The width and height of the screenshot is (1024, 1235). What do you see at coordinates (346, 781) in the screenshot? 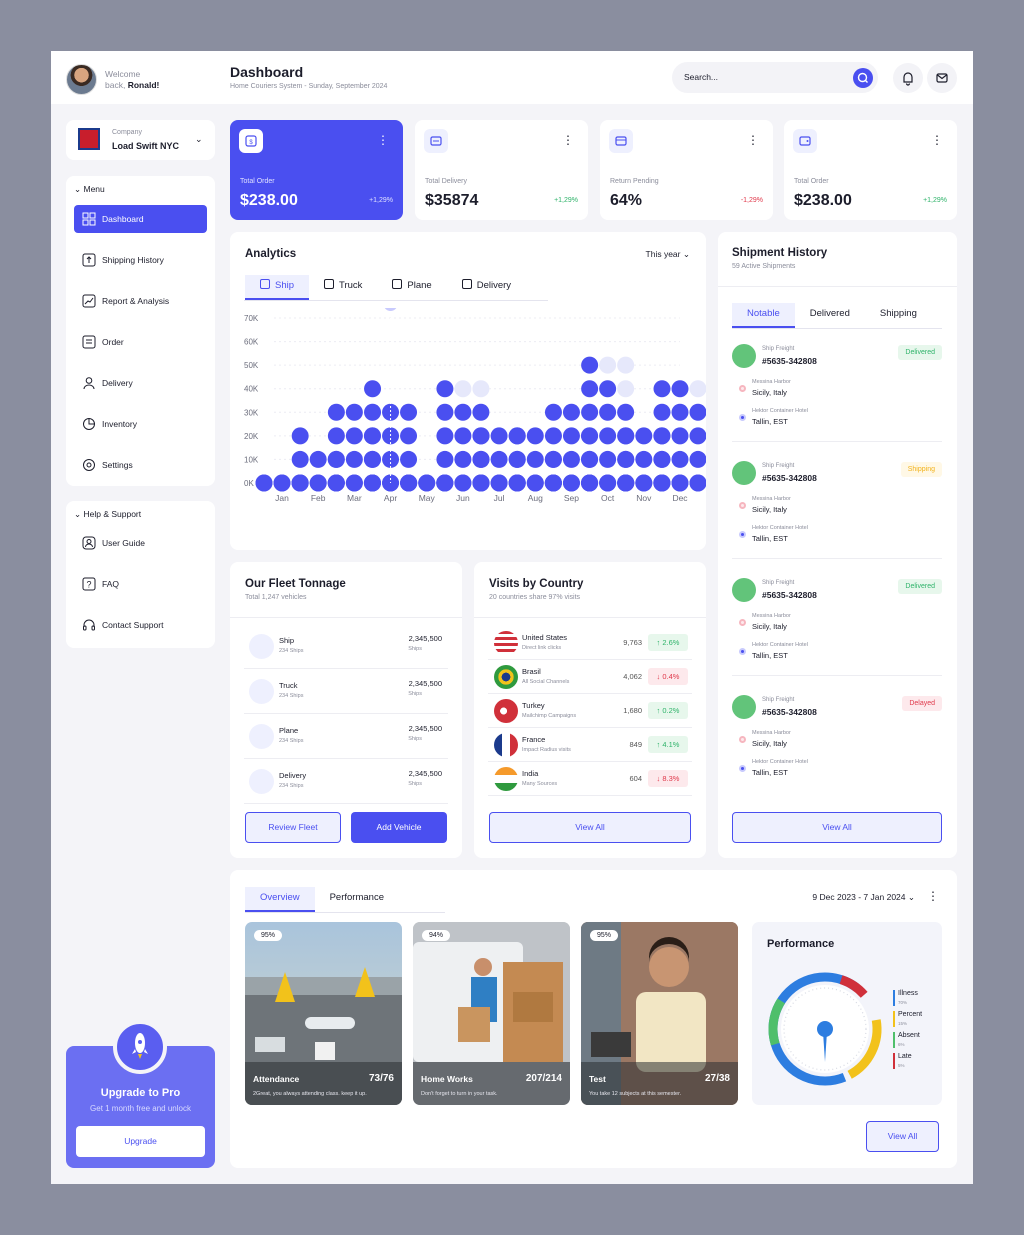
I see `fleet-row: Delivery 234 Ships 2,345,500 Ships` at bounding box center [346, 781].